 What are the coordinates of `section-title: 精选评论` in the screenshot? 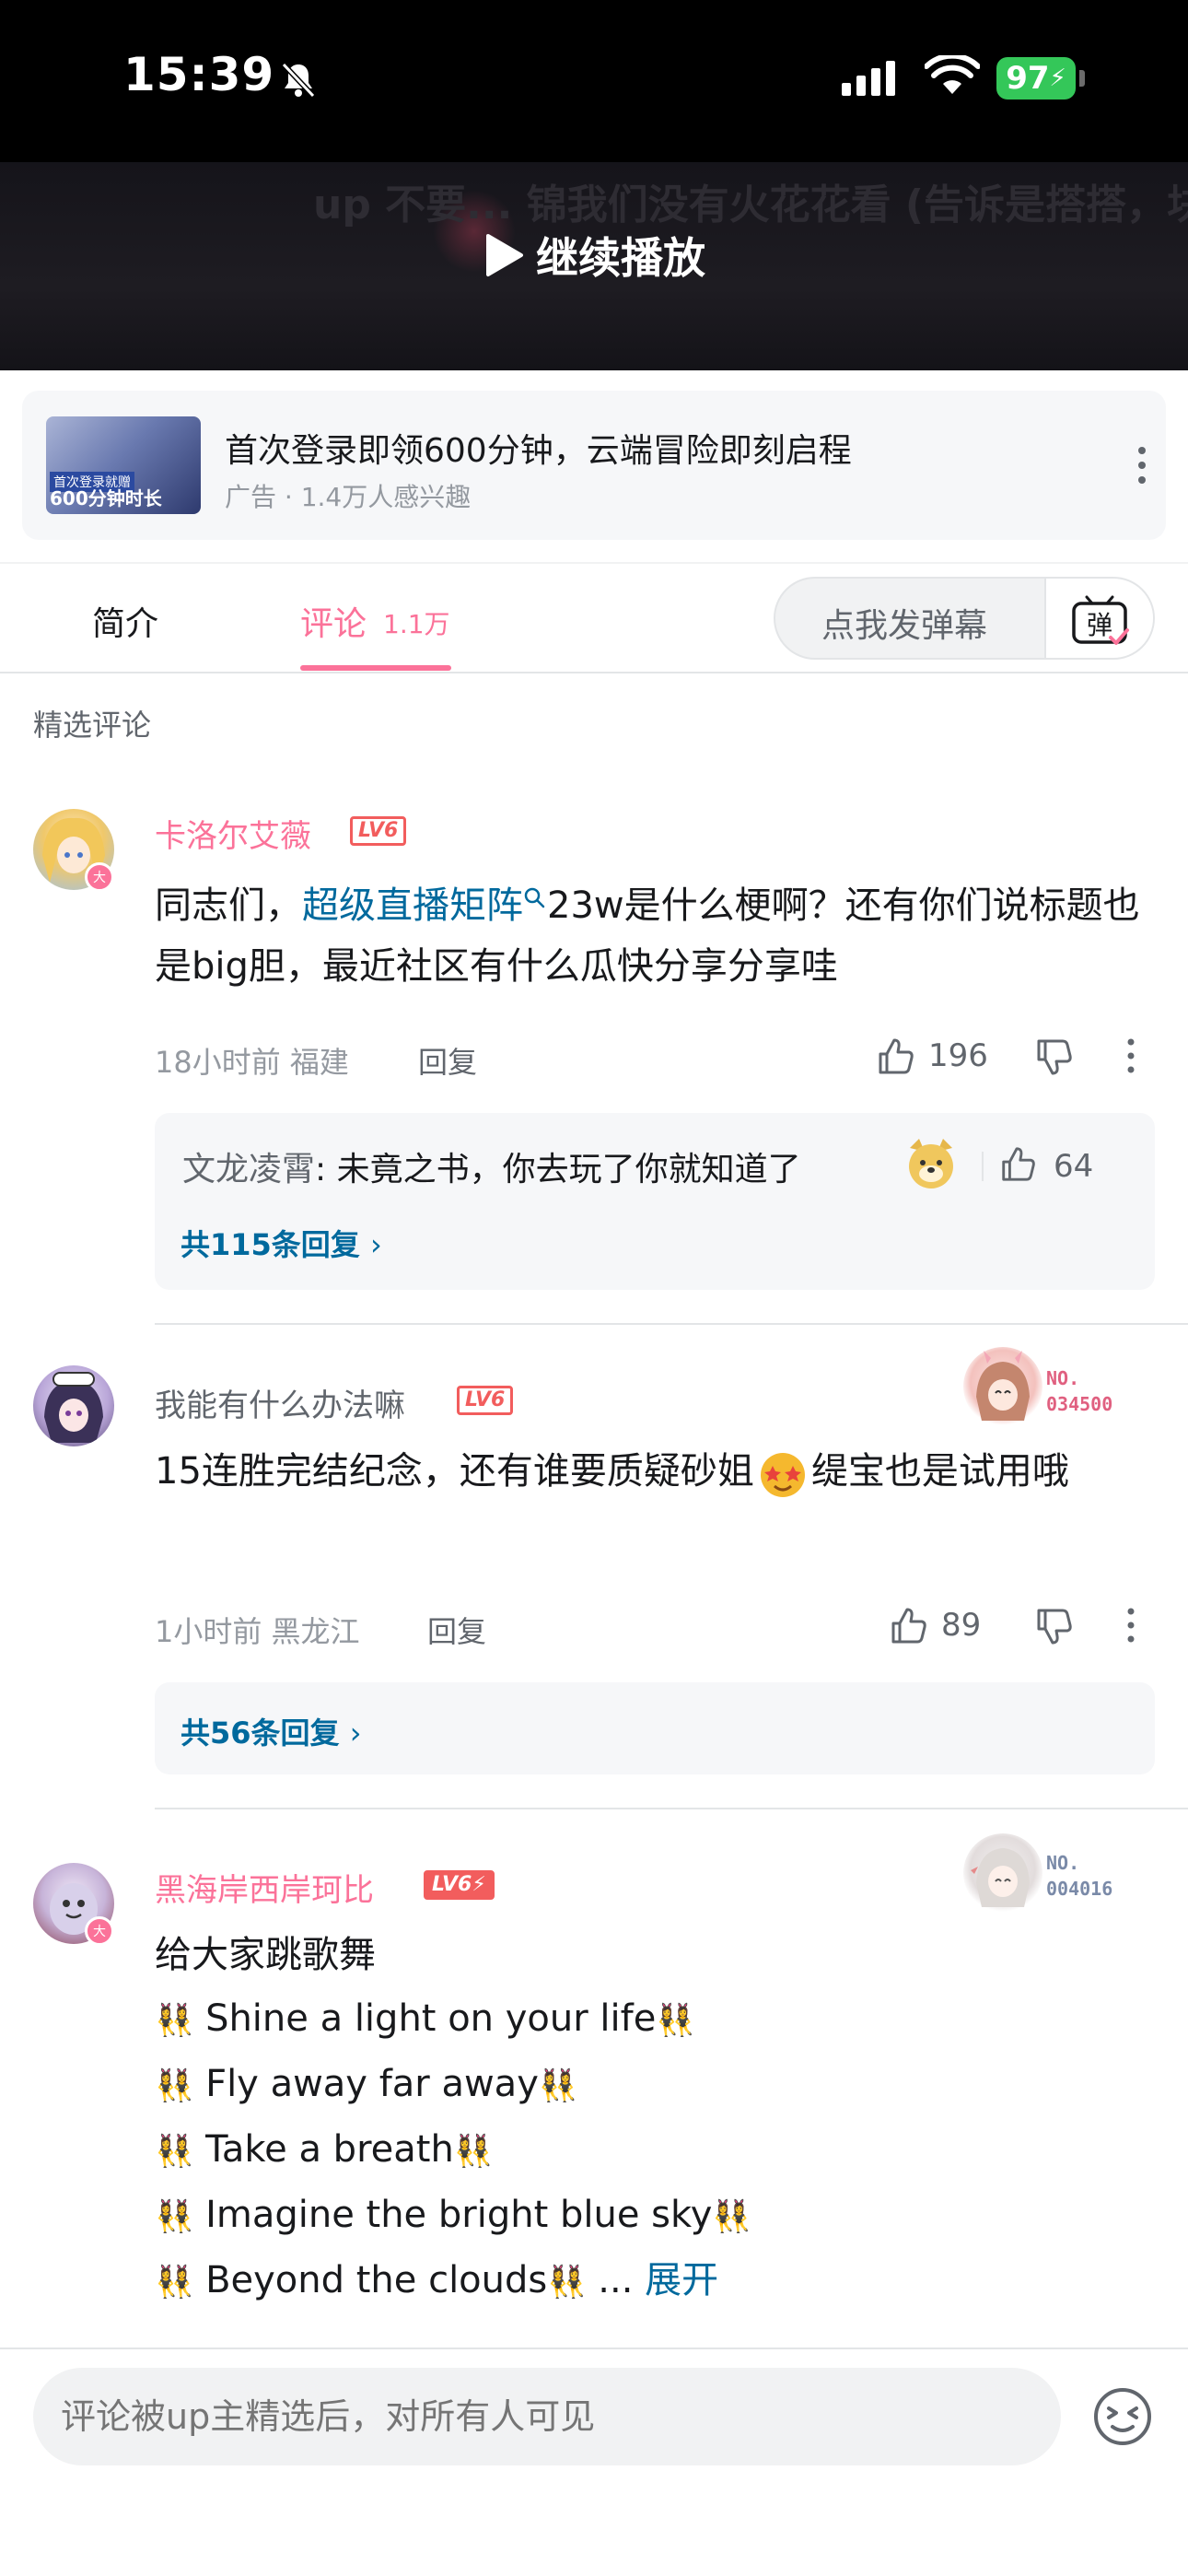 It's located at (92, 725).